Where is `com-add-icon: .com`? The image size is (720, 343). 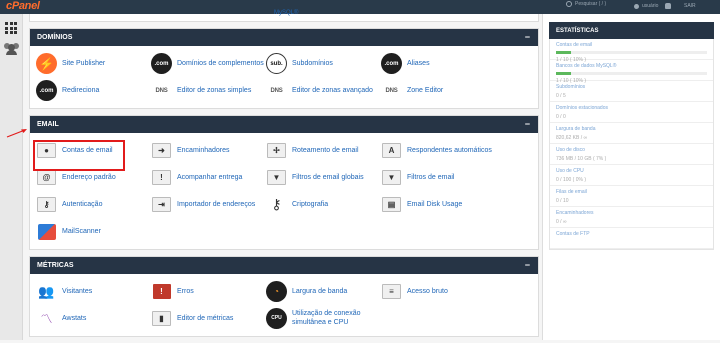
com-add-icon: .com is located at coordinates (161, 63).